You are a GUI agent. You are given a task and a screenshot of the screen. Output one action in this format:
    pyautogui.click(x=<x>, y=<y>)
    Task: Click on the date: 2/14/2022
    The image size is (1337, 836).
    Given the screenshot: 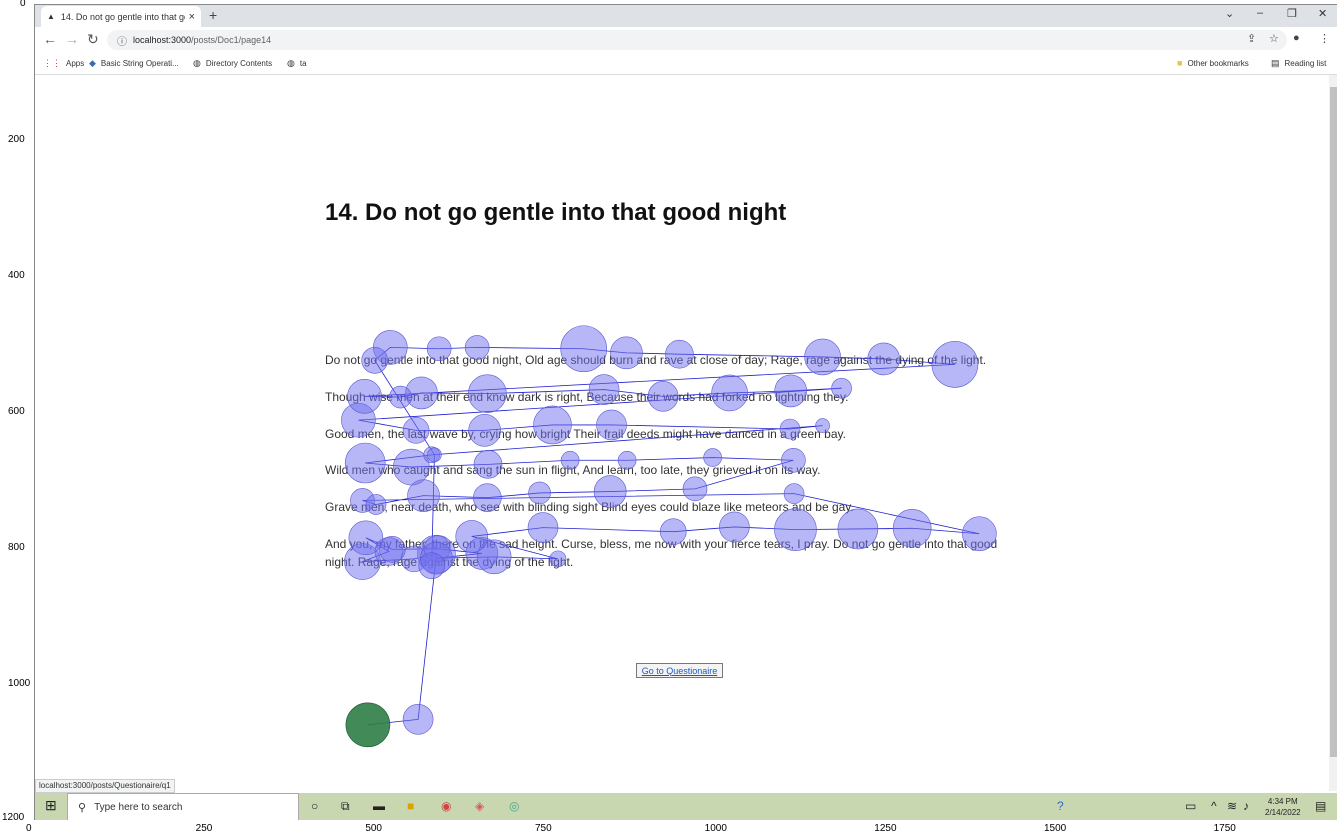 What is the action you would take?
    pyautogui.click(x=1283, y=812)
    